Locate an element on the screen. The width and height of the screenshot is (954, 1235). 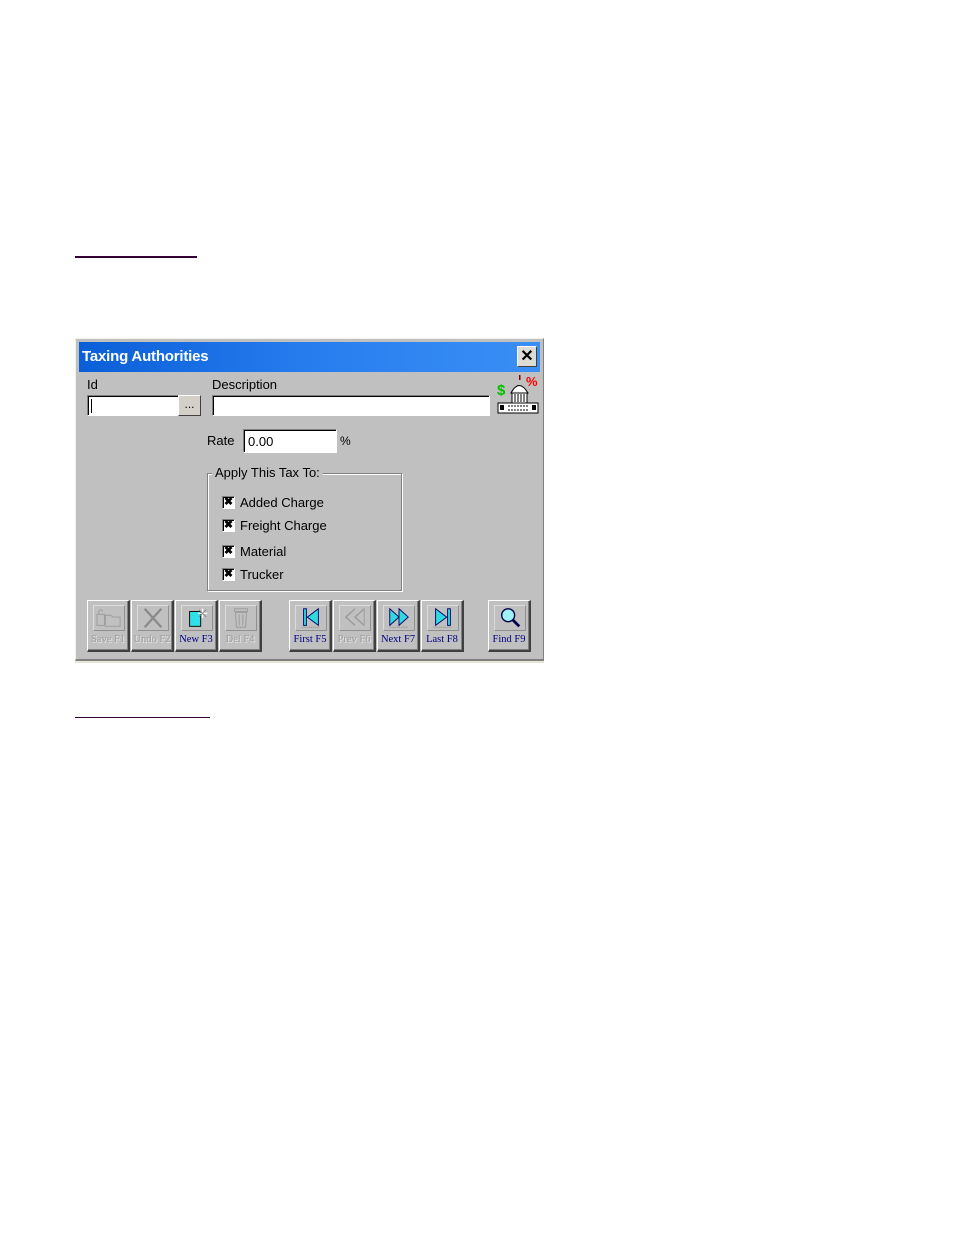
dollar-sign: $ is located at coordinates (501, 390).